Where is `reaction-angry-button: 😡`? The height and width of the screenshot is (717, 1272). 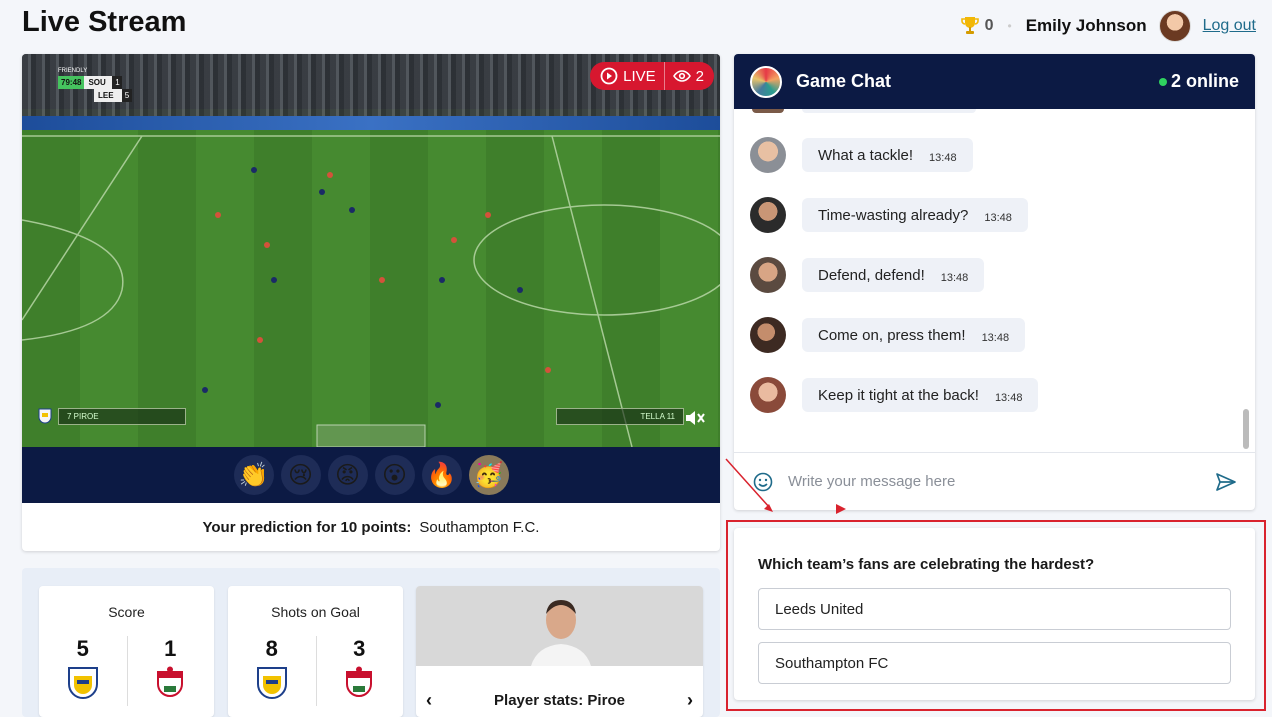 reaction-angry-button: 😡 is located at coordinates (347, 475).